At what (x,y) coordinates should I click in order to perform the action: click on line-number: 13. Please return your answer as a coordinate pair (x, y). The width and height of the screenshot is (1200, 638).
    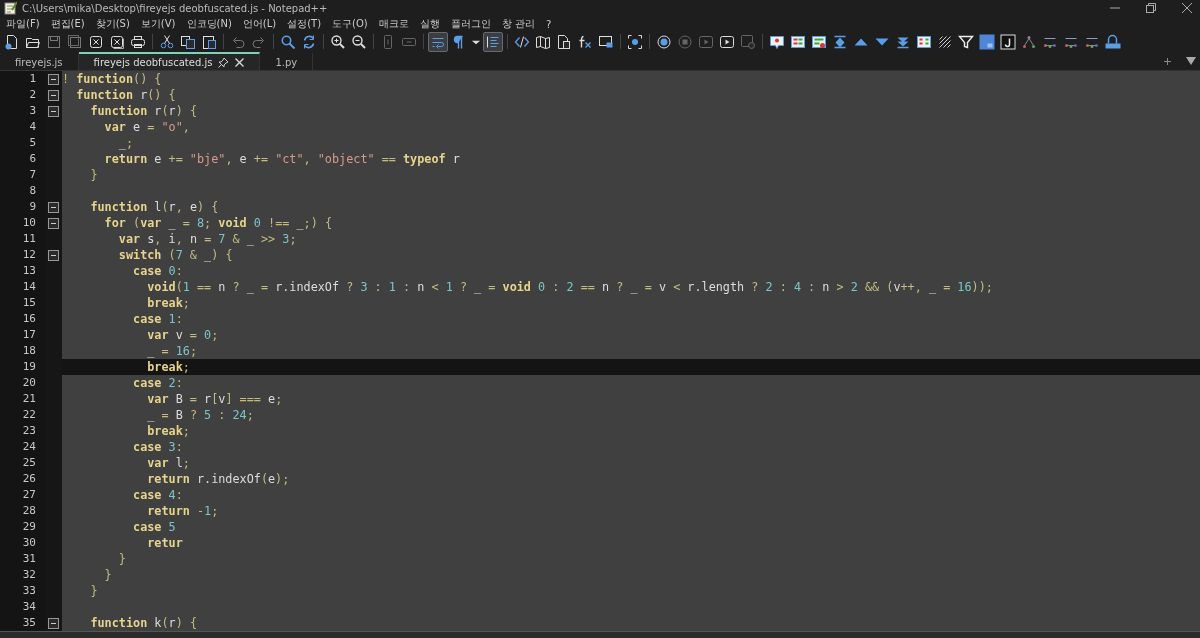
    Looking at the image, I should click on (22, 271).